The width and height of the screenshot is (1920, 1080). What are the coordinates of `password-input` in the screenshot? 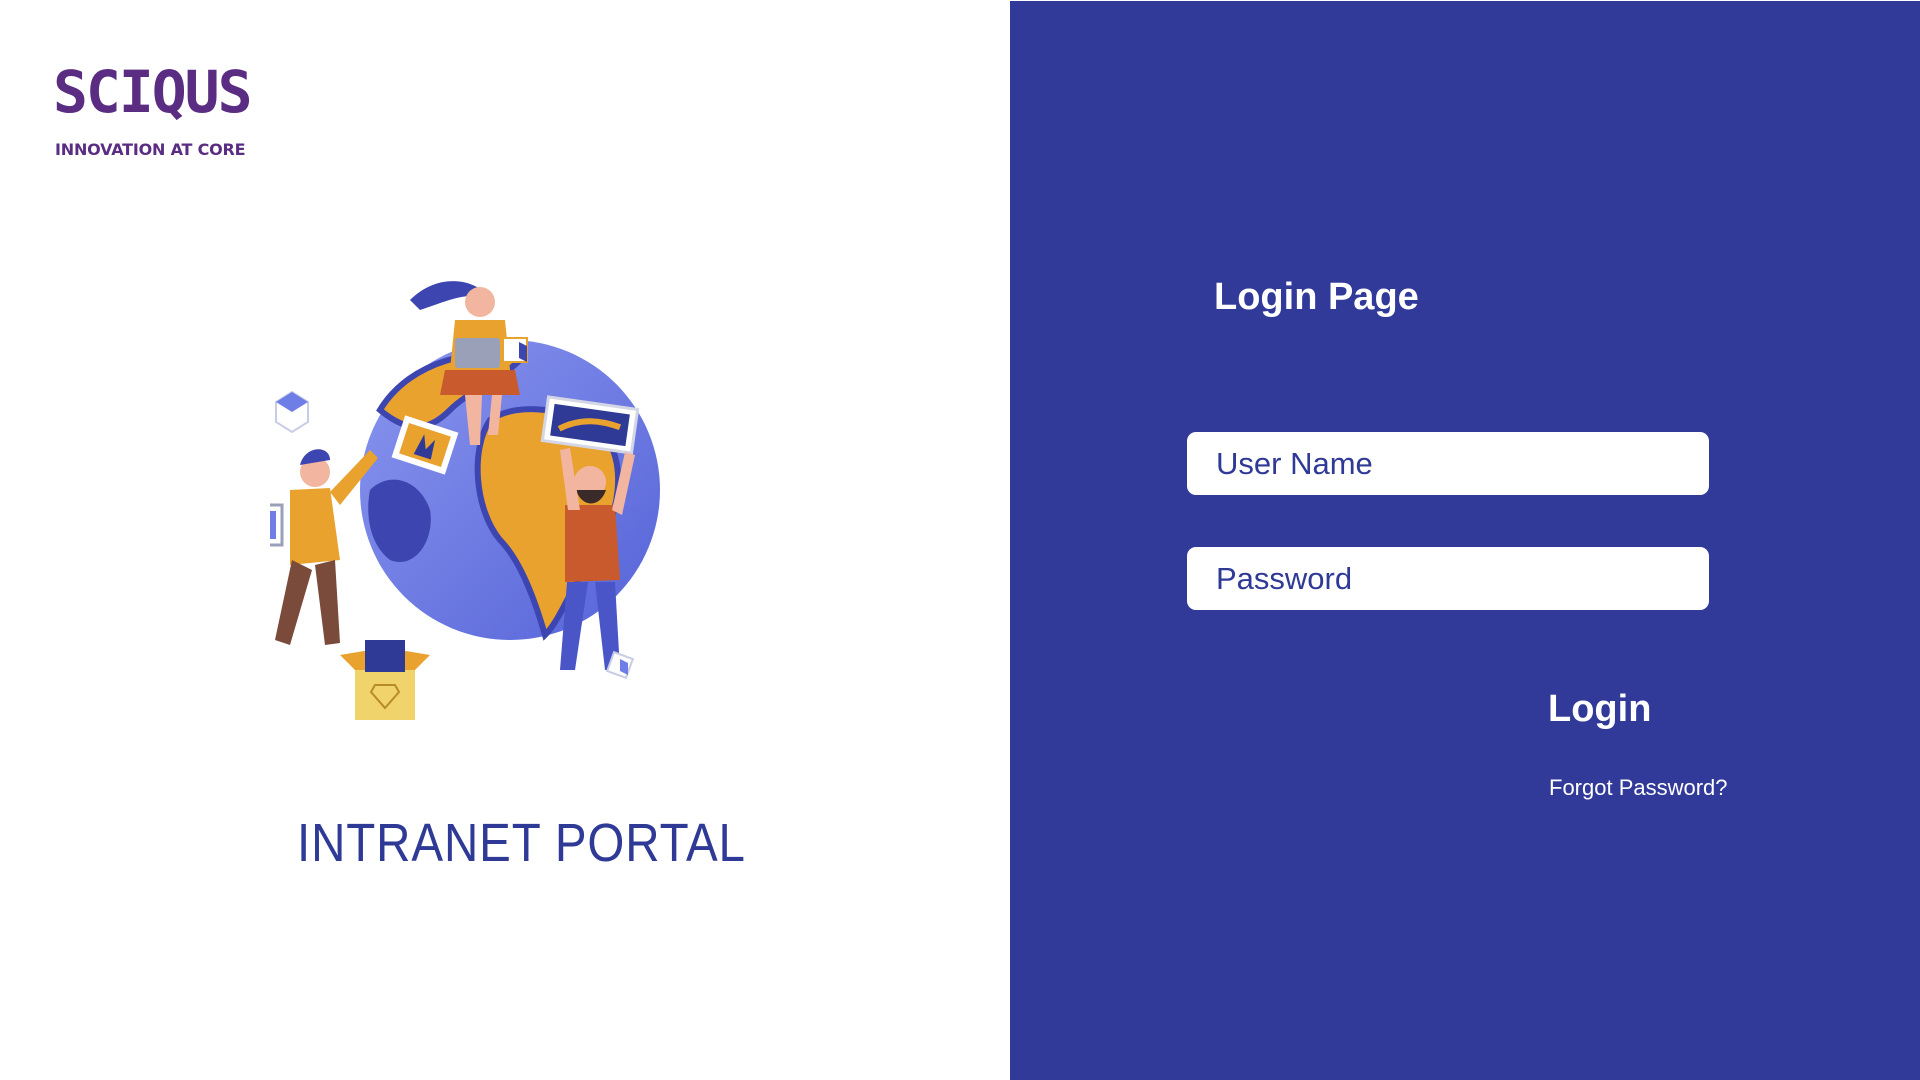 It's located at (1448, 578).